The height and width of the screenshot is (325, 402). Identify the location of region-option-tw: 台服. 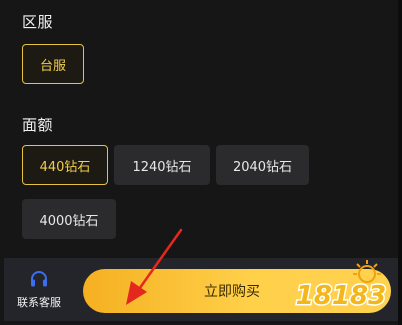
(53, 64).